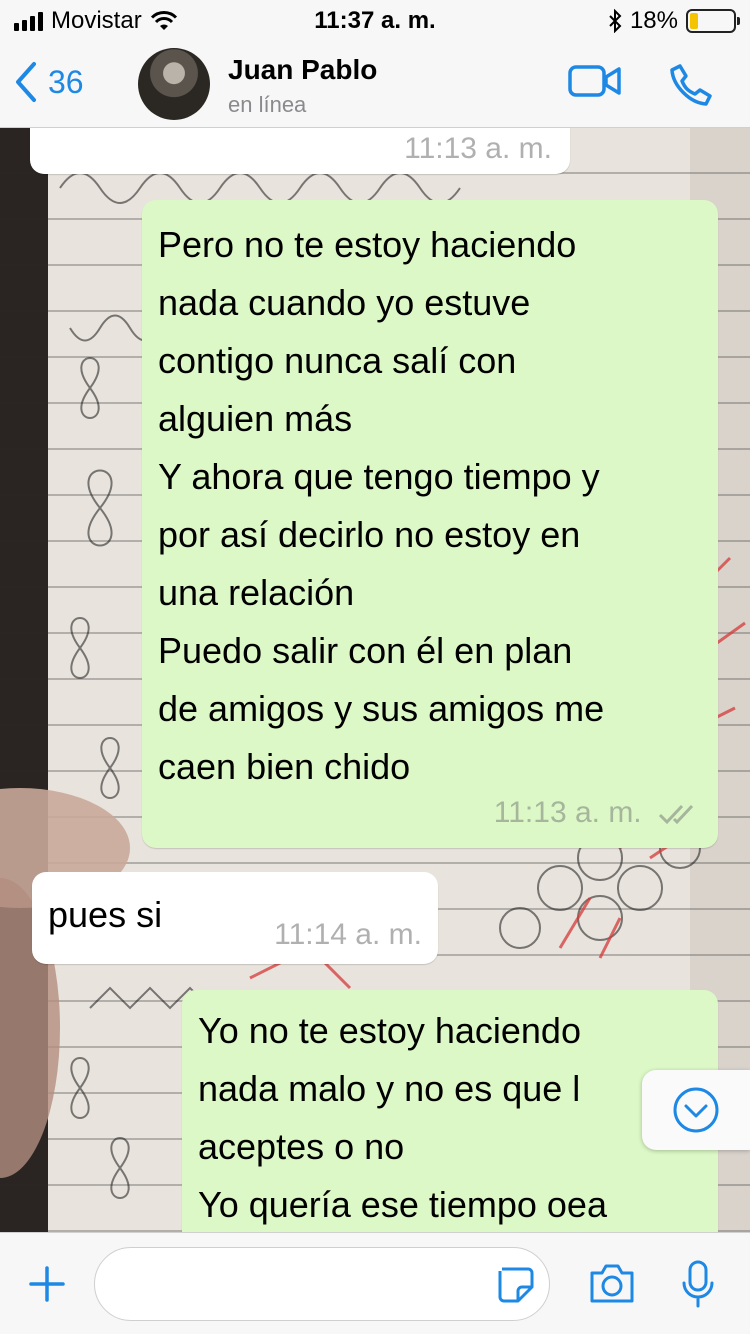 The height and width of the screenshot is (1334, 750). Describe the element at coordinates (47, 1284) in the screenshot. I see `plus-icon` at that location.